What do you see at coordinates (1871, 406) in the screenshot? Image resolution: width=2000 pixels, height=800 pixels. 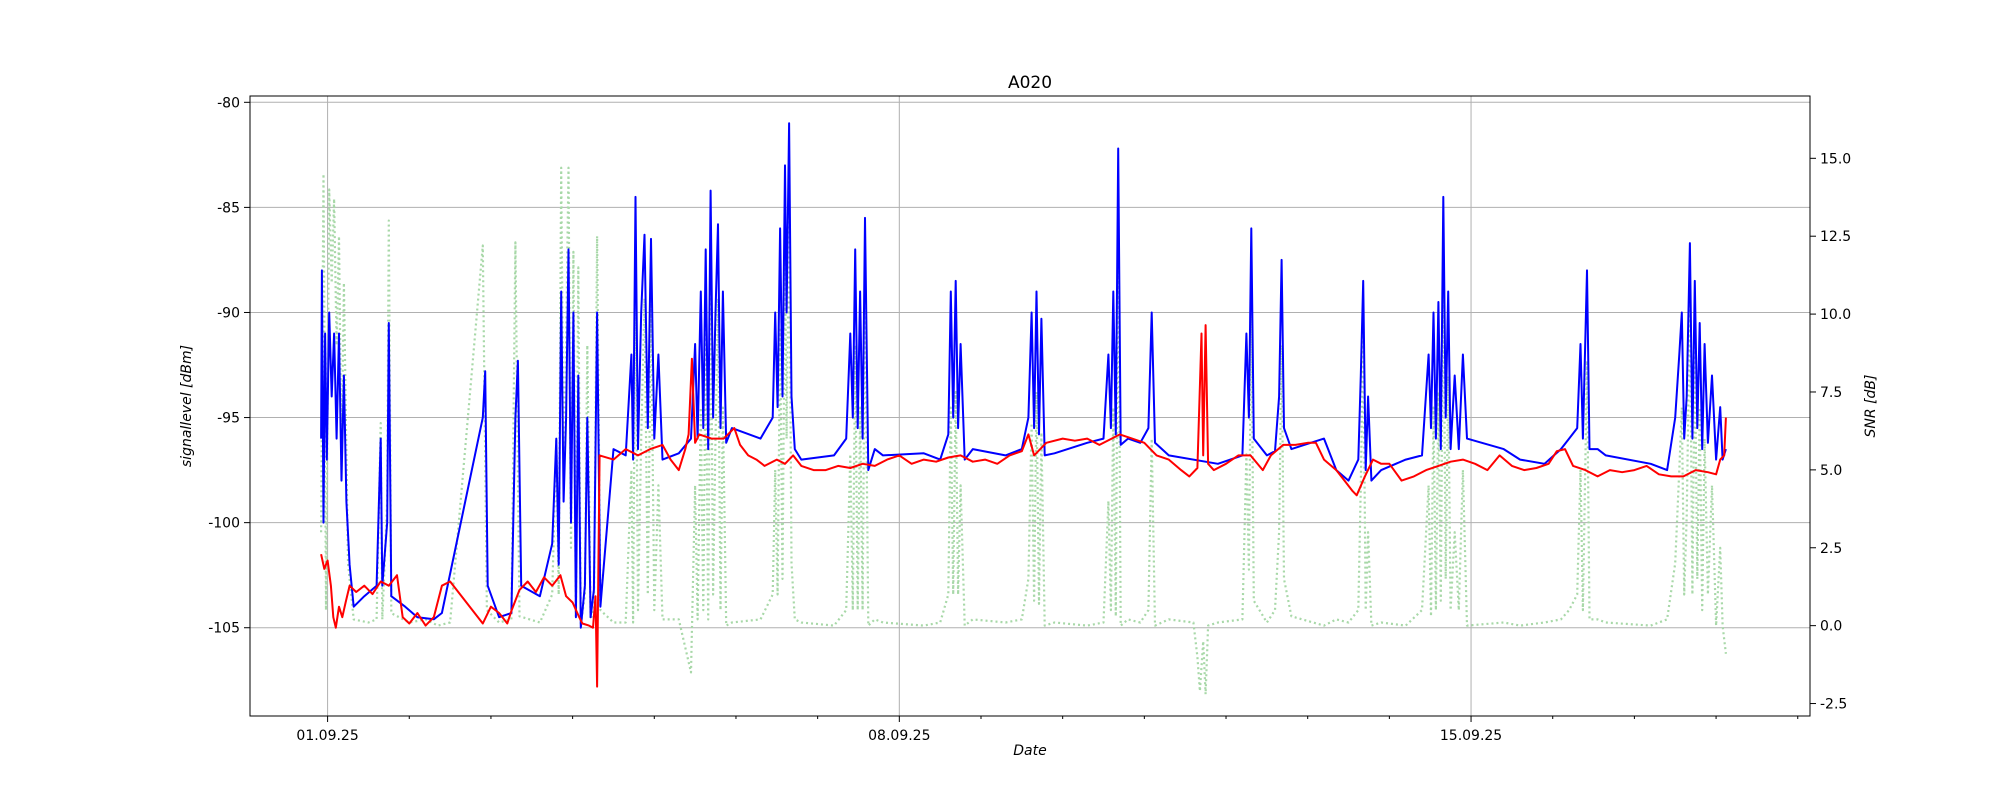 I see `y2-axis-label: SNR [dB]` at bounding box center [1871, 406].